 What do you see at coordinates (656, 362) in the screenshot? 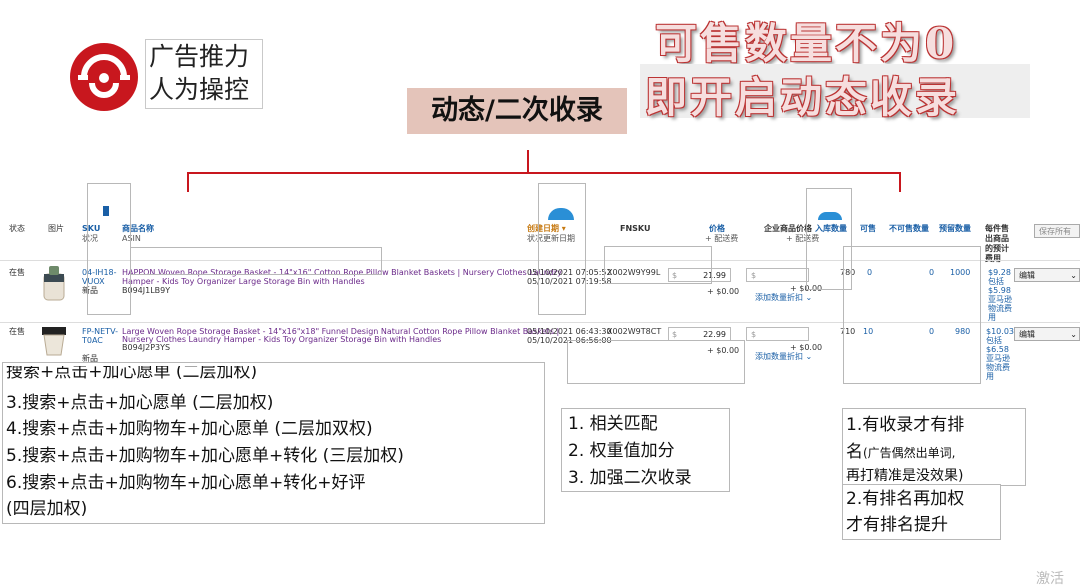
I see `highlight-price-area` at bounding box center [656, 362].